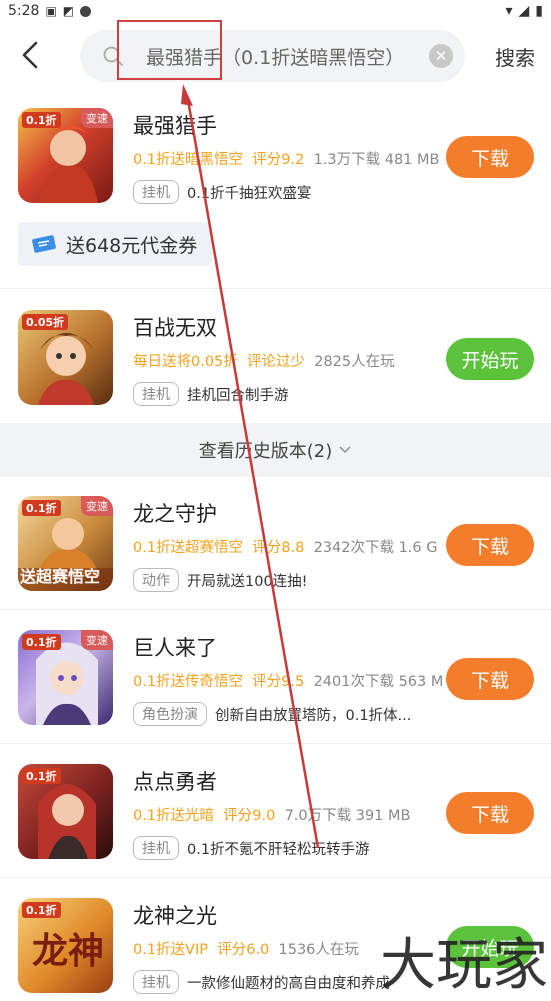  I want to click on signal-icon: ◢, so click(524, 11).